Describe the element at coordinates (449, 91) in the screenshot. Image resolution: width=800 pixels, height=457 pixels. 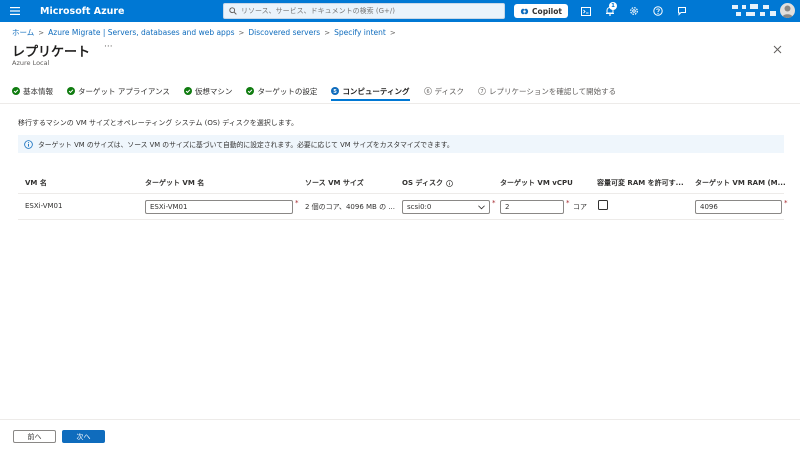
I see `step-label: ディスク` at that location.